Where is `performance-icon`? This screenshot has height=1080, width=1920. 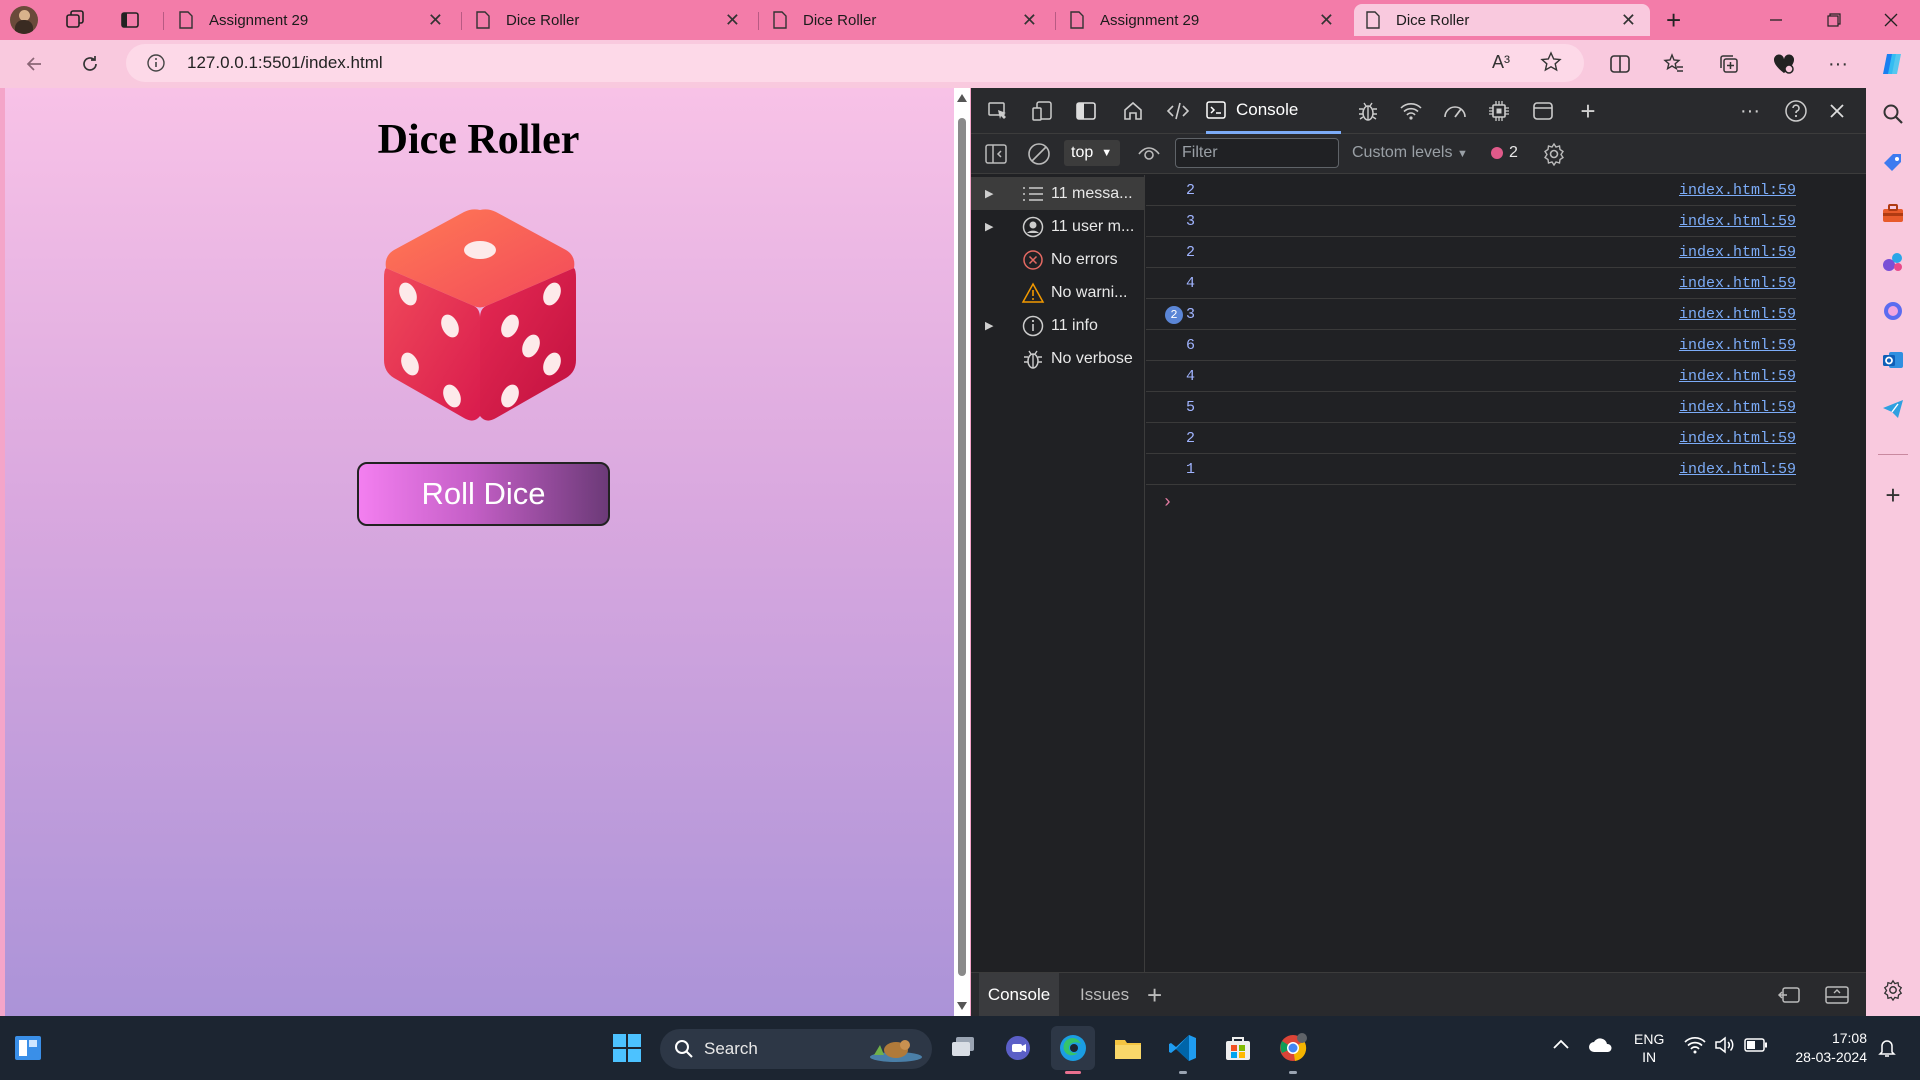 performance-icon is located at coordinates (1455, 111).